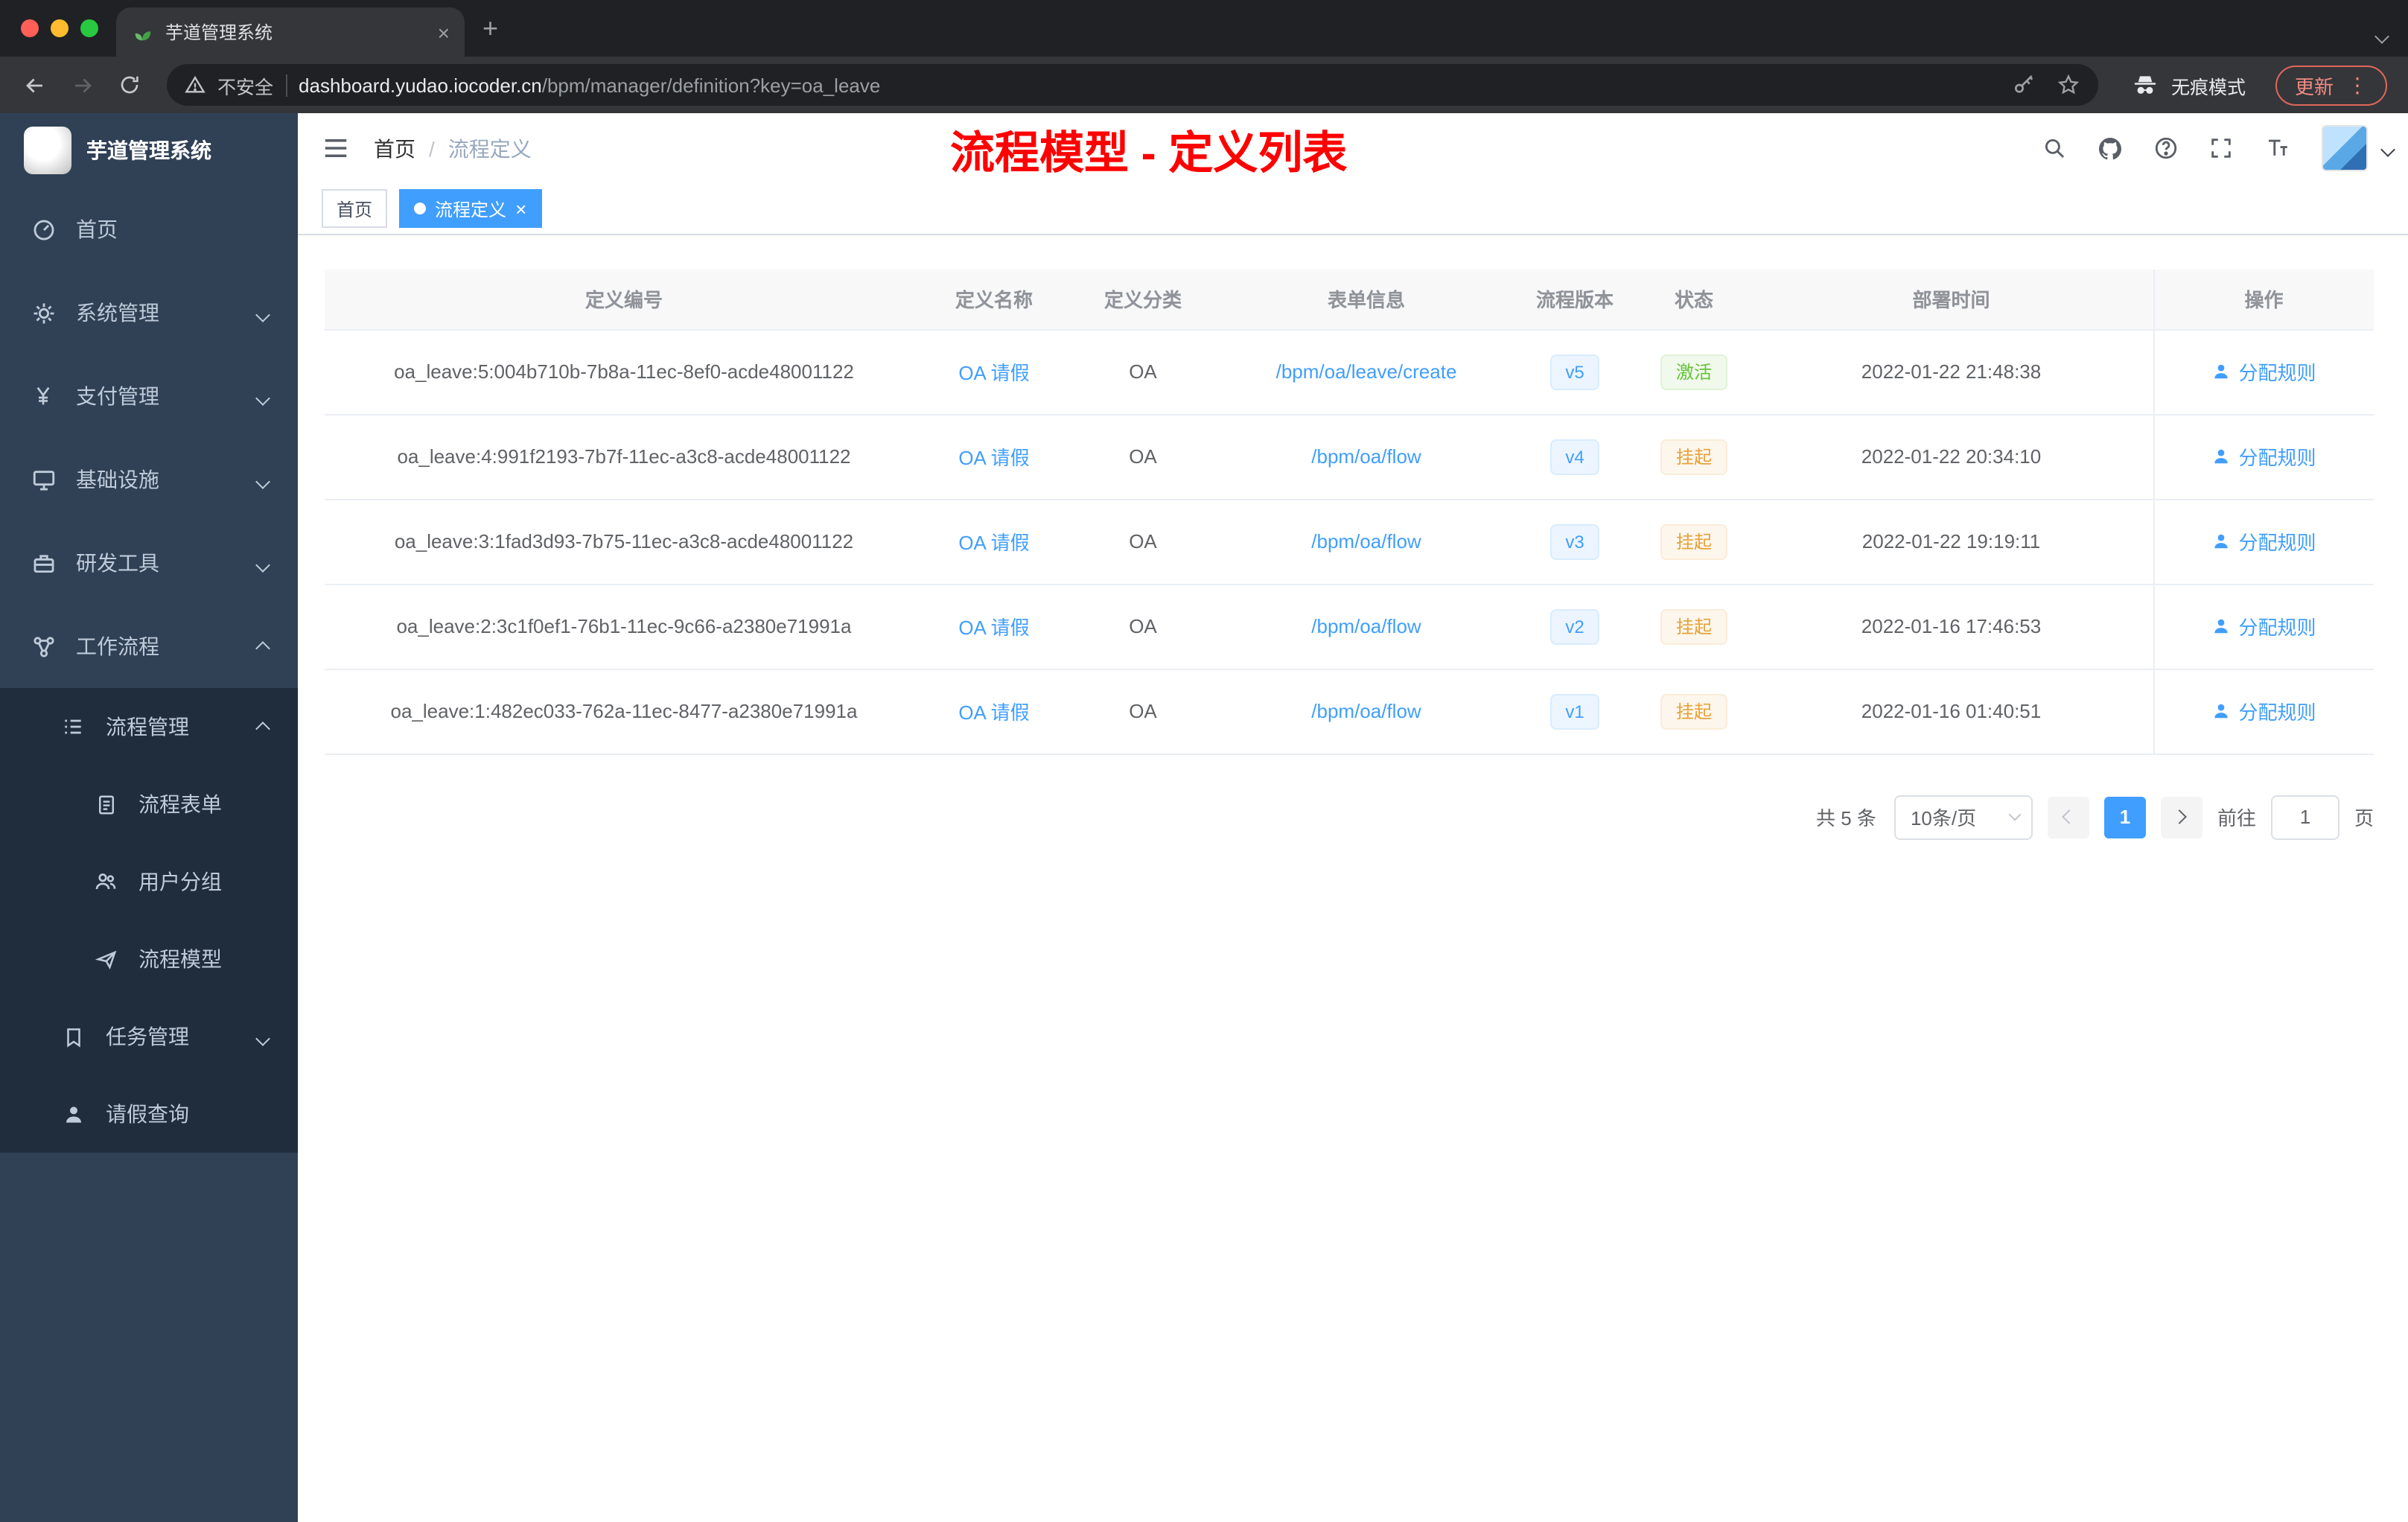 This screenshot has height=1522, width=2408. What do you see at coordinates (355, 208) in the screenshot?
I see `tag-home: 首页` at bounding box center [355, 208].